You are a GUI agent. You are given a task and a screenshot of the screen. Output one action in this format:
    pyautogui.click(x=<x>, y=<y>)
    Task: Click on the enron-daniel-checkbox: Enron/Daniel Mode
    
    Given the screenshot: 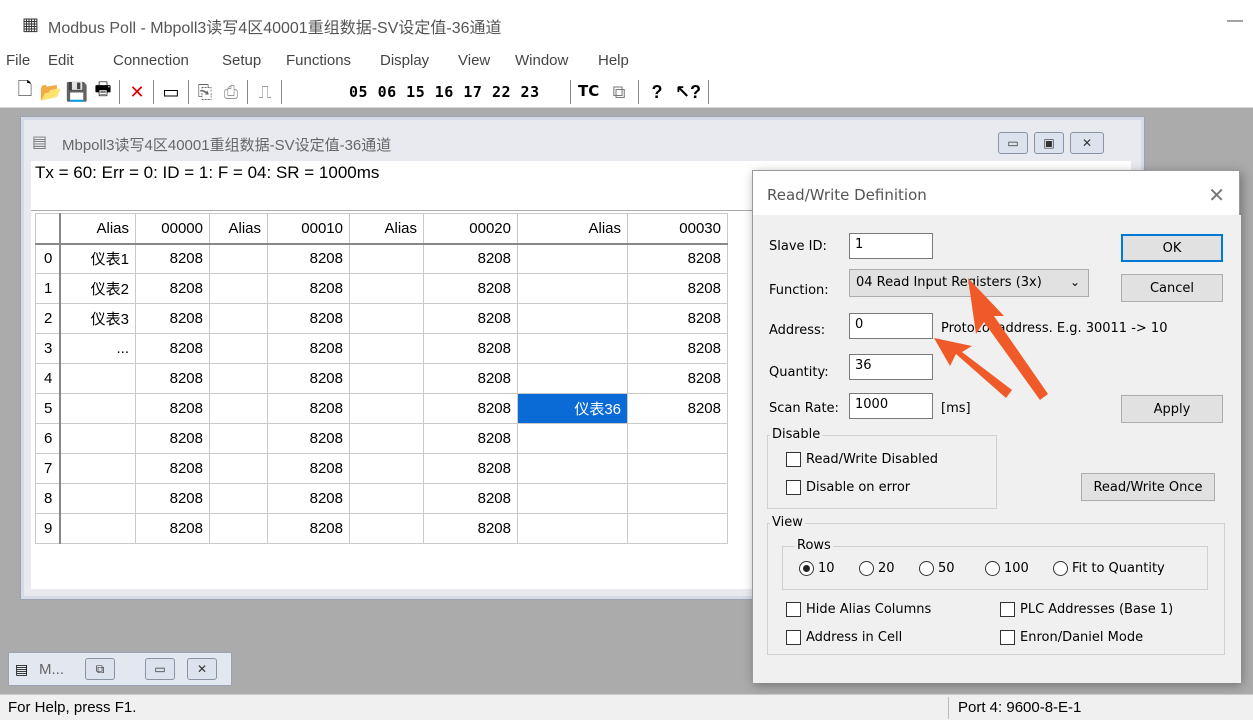 What is the action you would take?
    pyautogui.click(x=1071, y=637)
    